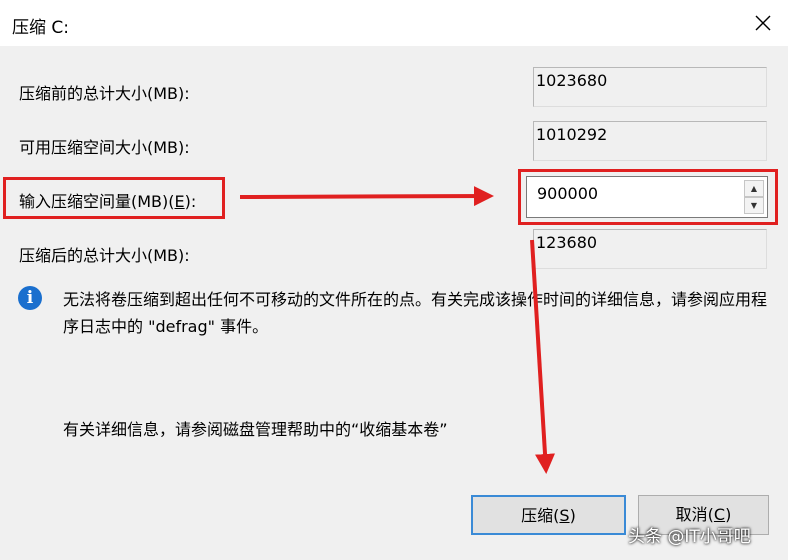 Image resolution: width=788 pixels, height=560 pixels. What do you see at coordinates (543, 356) in the screenshot?
I see `annotation-arrow-down` at bounding box center [543, 356].